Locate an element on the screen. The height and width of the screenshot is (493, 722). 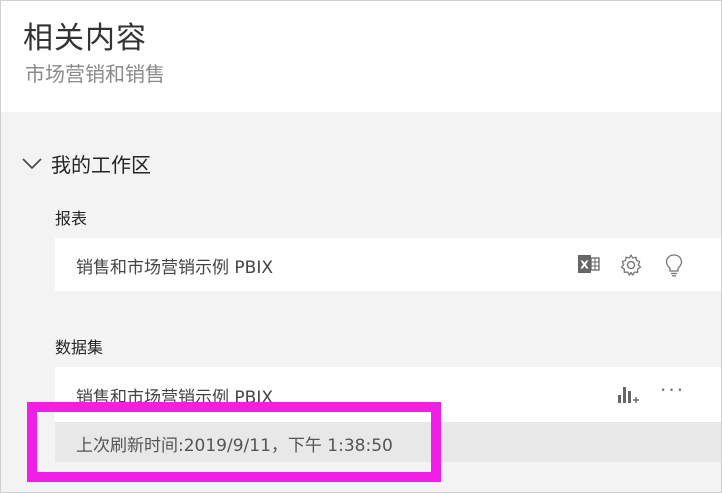
reports-section-label: 报表 is located at coordinates (71, 218).